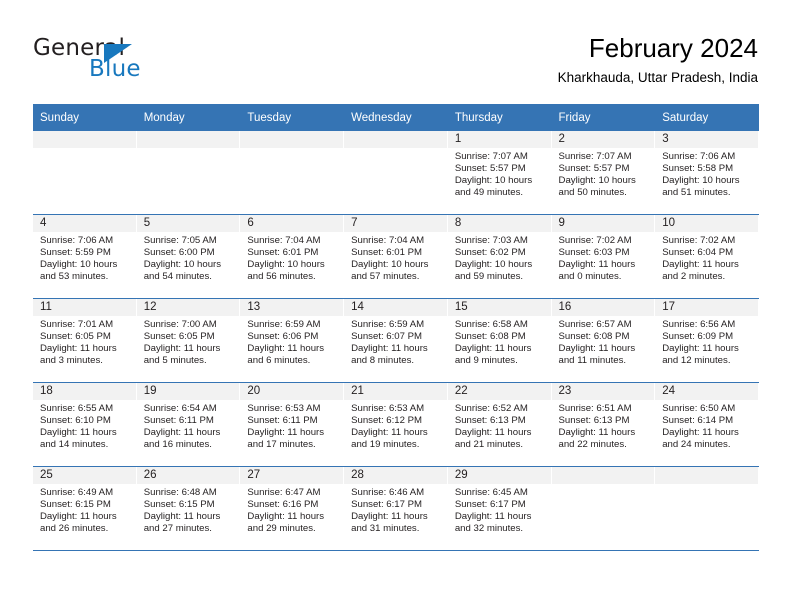  I want to click on sunset-text: Sunset: 6:14 PM, so click(698, 421).